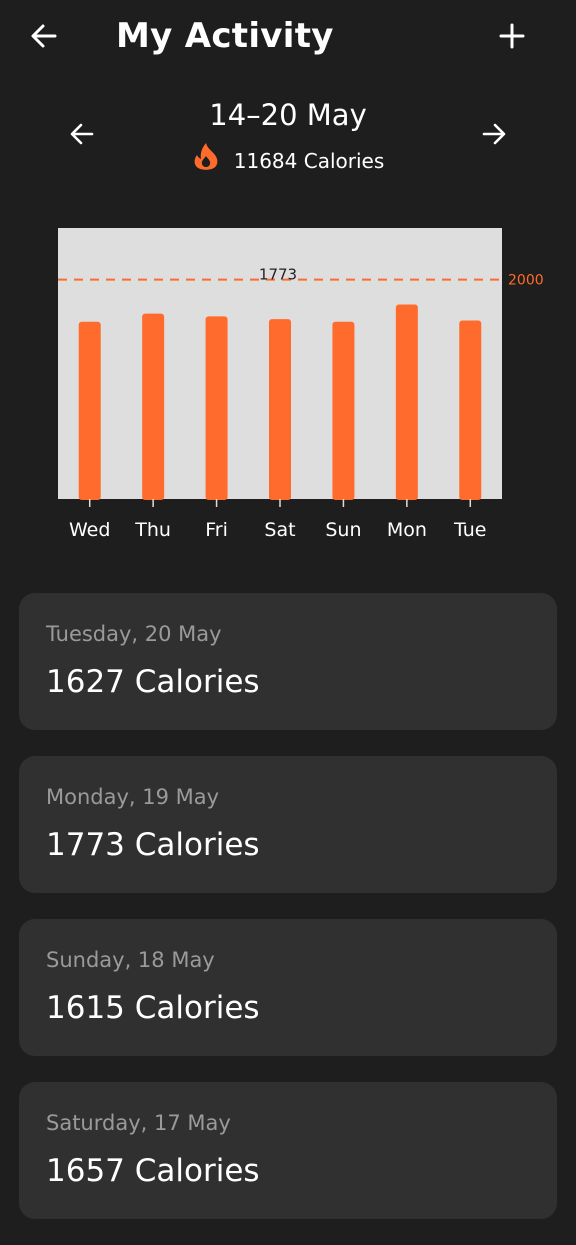 The image size is (576, 1245). What do you see at coordinates (216, 530) in the screenshot?
I see `x-tick-label-fri: Fri` at bounding box center [216, 530].